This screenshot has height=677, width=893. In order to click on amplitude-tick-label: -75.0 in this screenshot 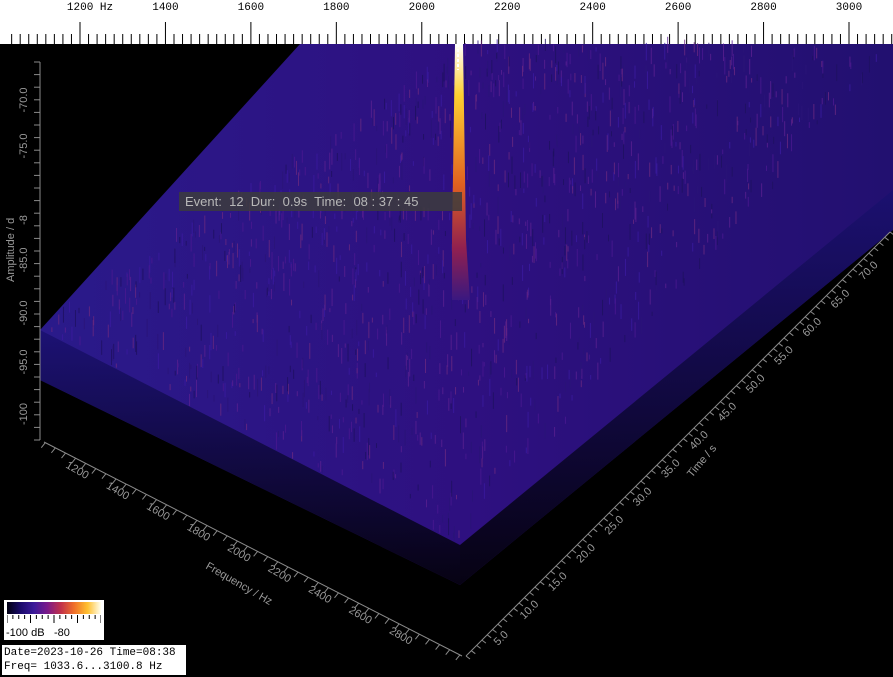, I will do `click(24, 145)`.